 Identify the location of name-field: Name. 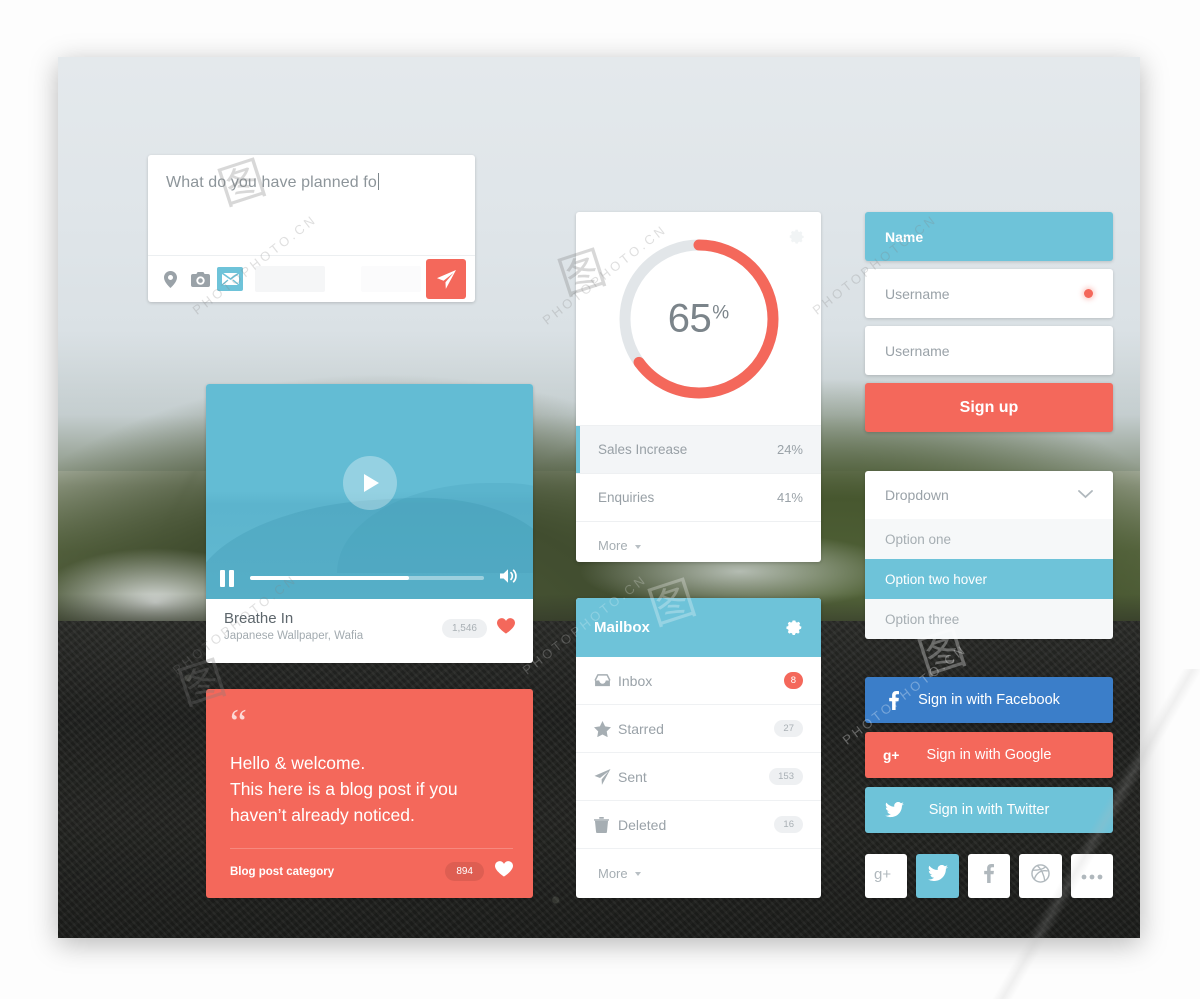
(989, 236).